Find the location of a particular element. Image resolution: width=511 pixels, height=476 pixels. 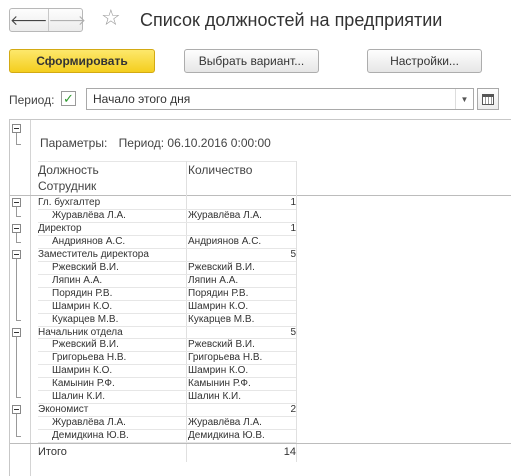

period-label: Период: is located at coordinates (32, 100).